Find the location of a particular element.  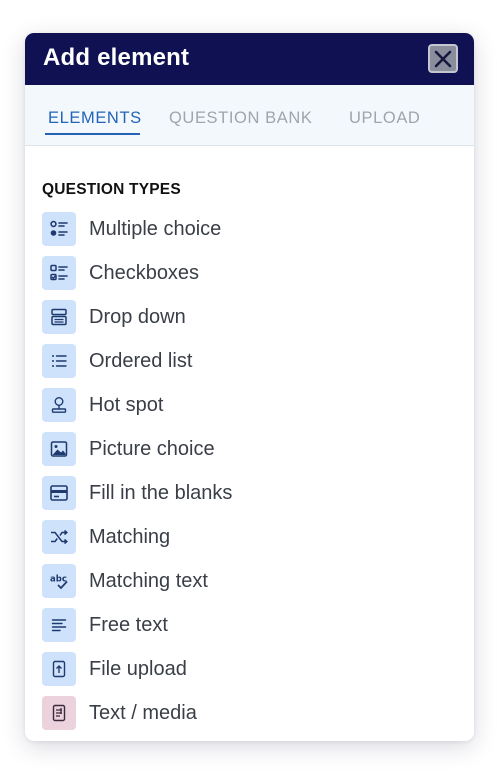

item-label: Hot spot is located at coordinates (126, 404).